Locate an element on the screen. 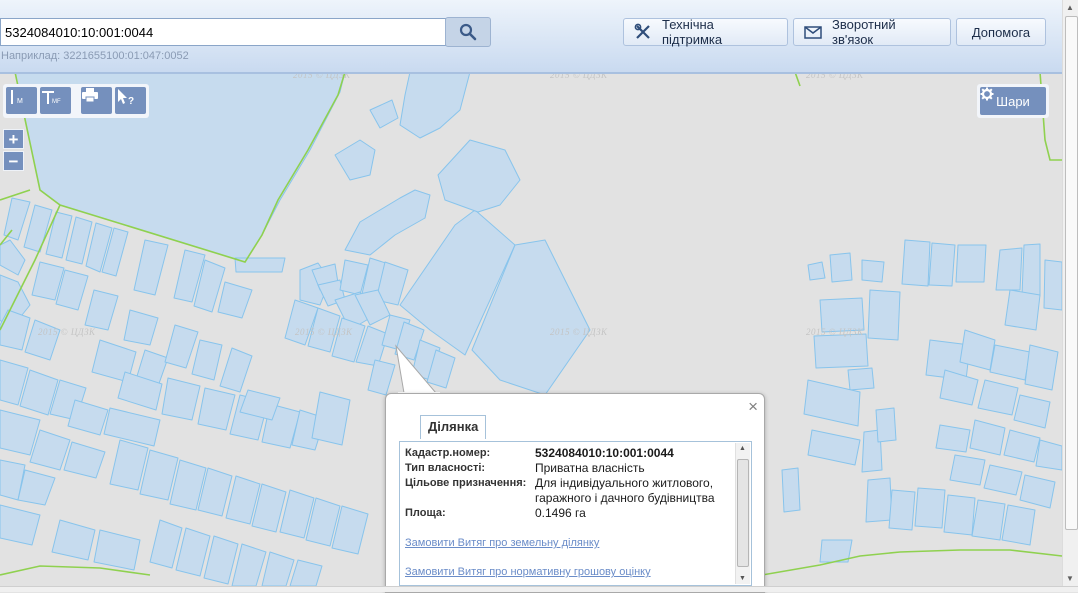  ruler-icon: M is located at coordinates (17, 97).